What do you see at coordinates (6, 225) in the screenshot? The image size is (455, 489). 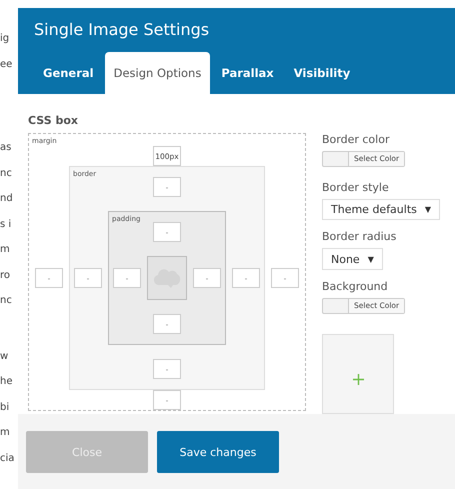 I see `page-text: s i` at bounding box center [6, 225].